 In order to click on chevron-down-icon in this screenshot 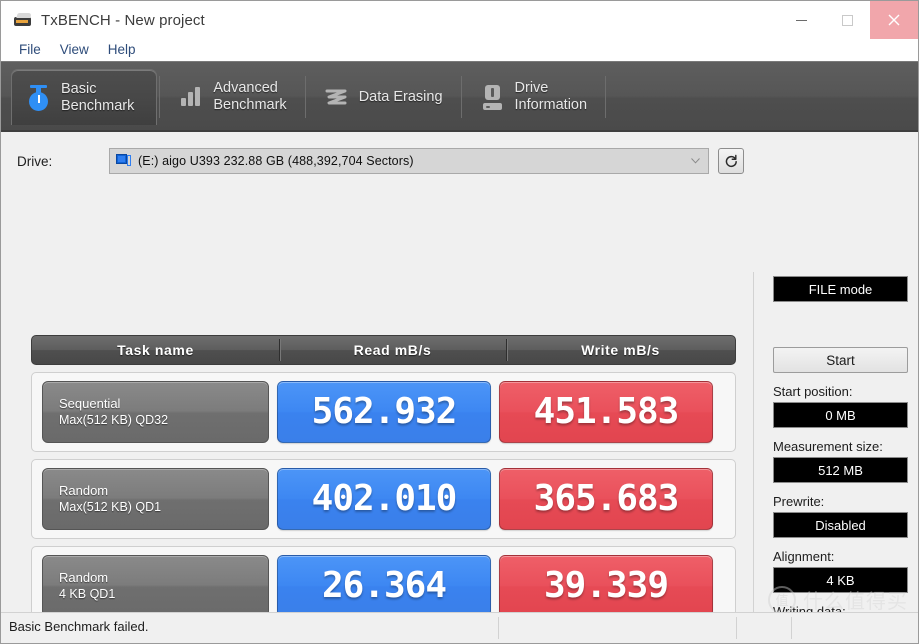, I will do `click(695, 161)`.